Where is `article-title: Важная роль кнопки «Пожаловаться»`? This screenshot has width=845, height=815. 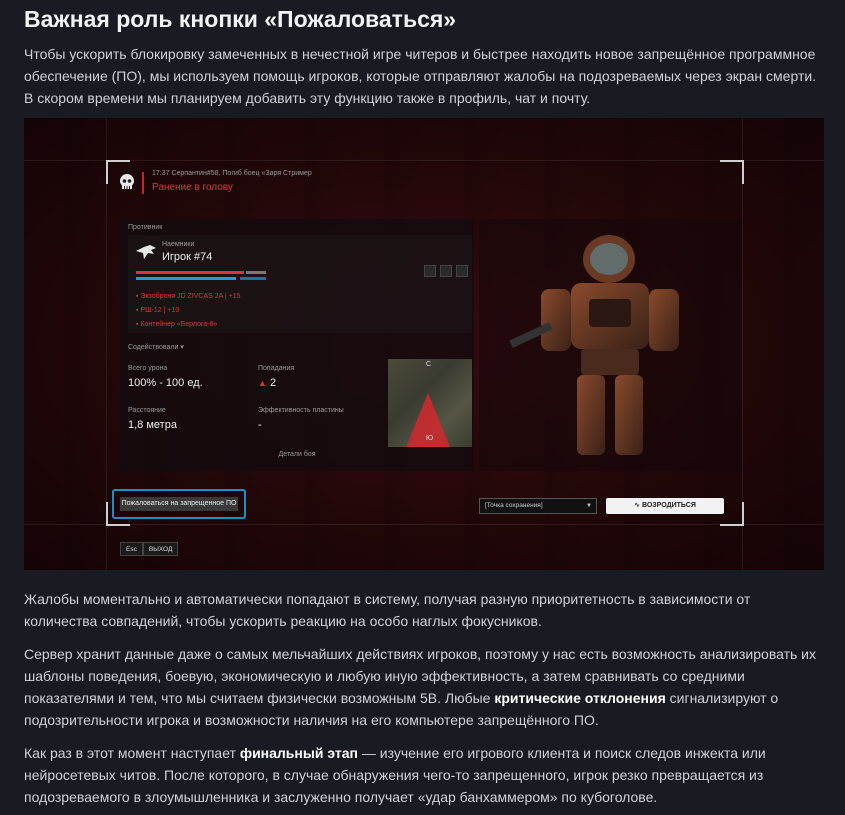 article-title: Важная роль кнопки «Пожаловаться» is located at coordinates (240, 19).